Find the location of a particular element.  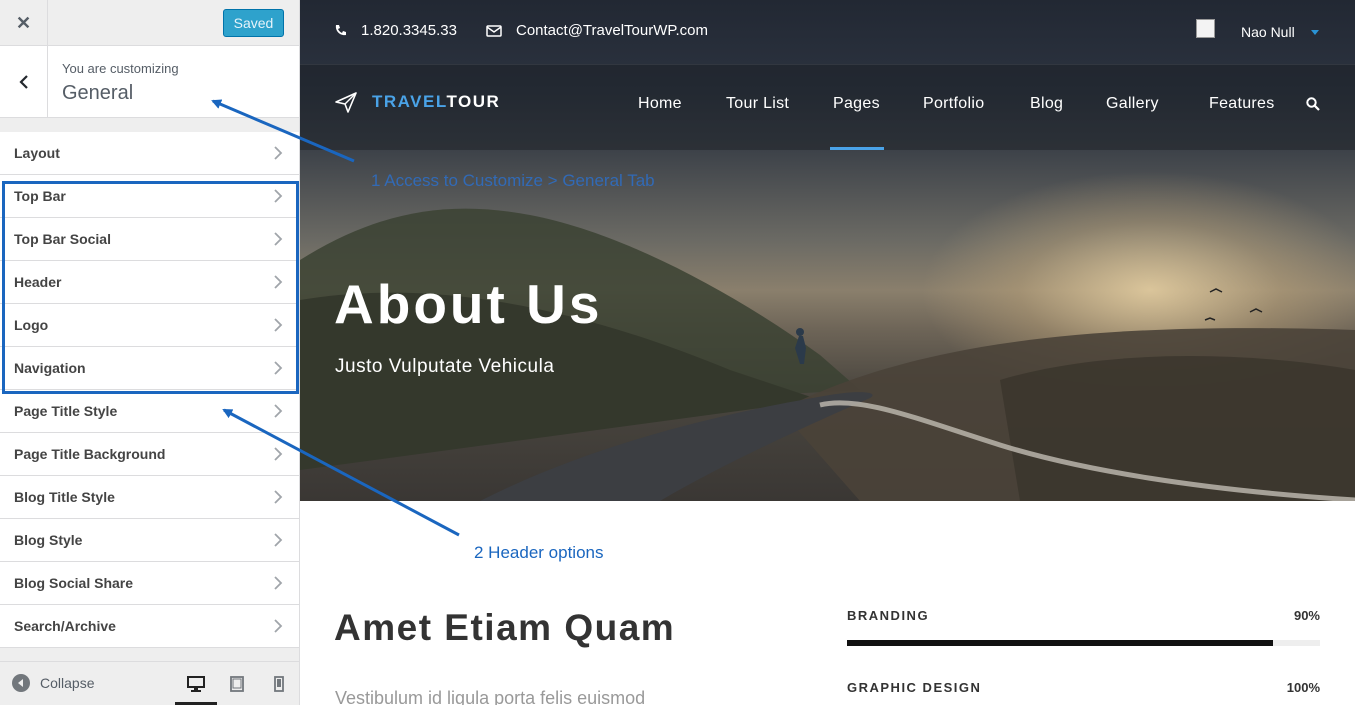

annotation-arrows is located at coordinates (335, 318).